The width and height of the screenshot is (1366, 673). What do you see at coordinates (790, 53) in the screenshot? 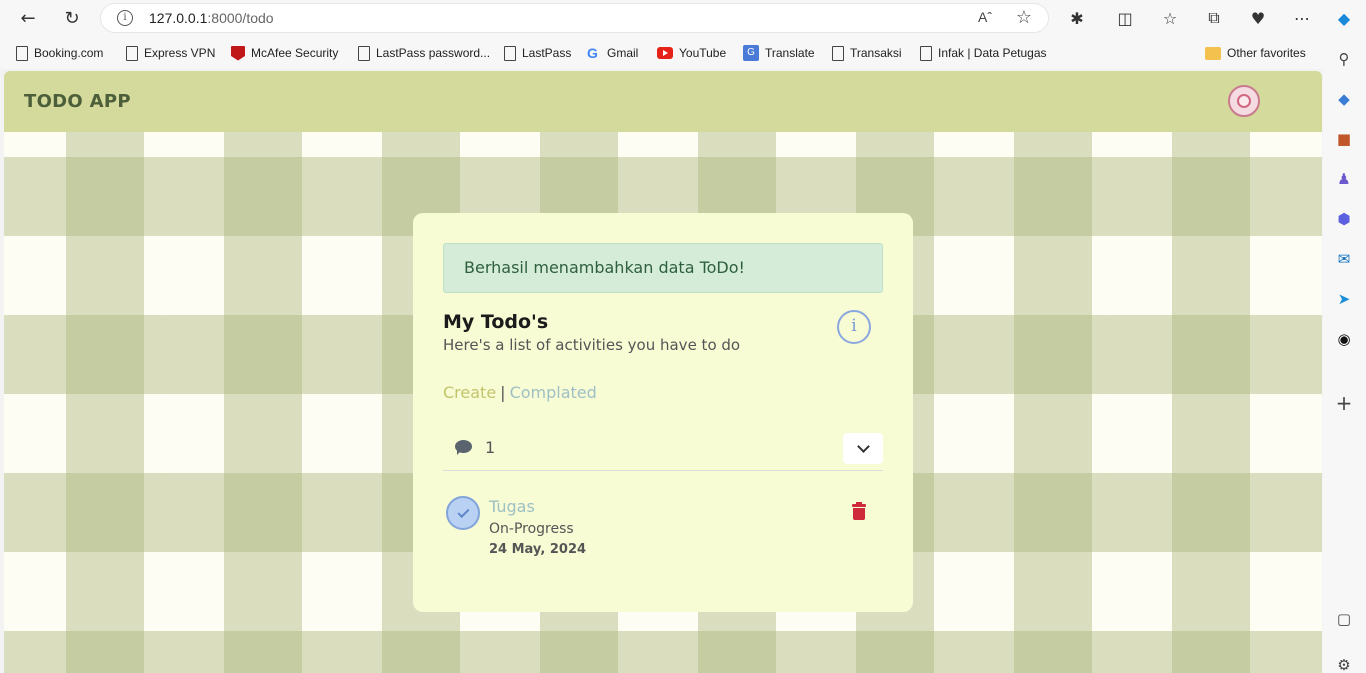
I see `bookmark-label: Translate` at bounding box center [790, 53].